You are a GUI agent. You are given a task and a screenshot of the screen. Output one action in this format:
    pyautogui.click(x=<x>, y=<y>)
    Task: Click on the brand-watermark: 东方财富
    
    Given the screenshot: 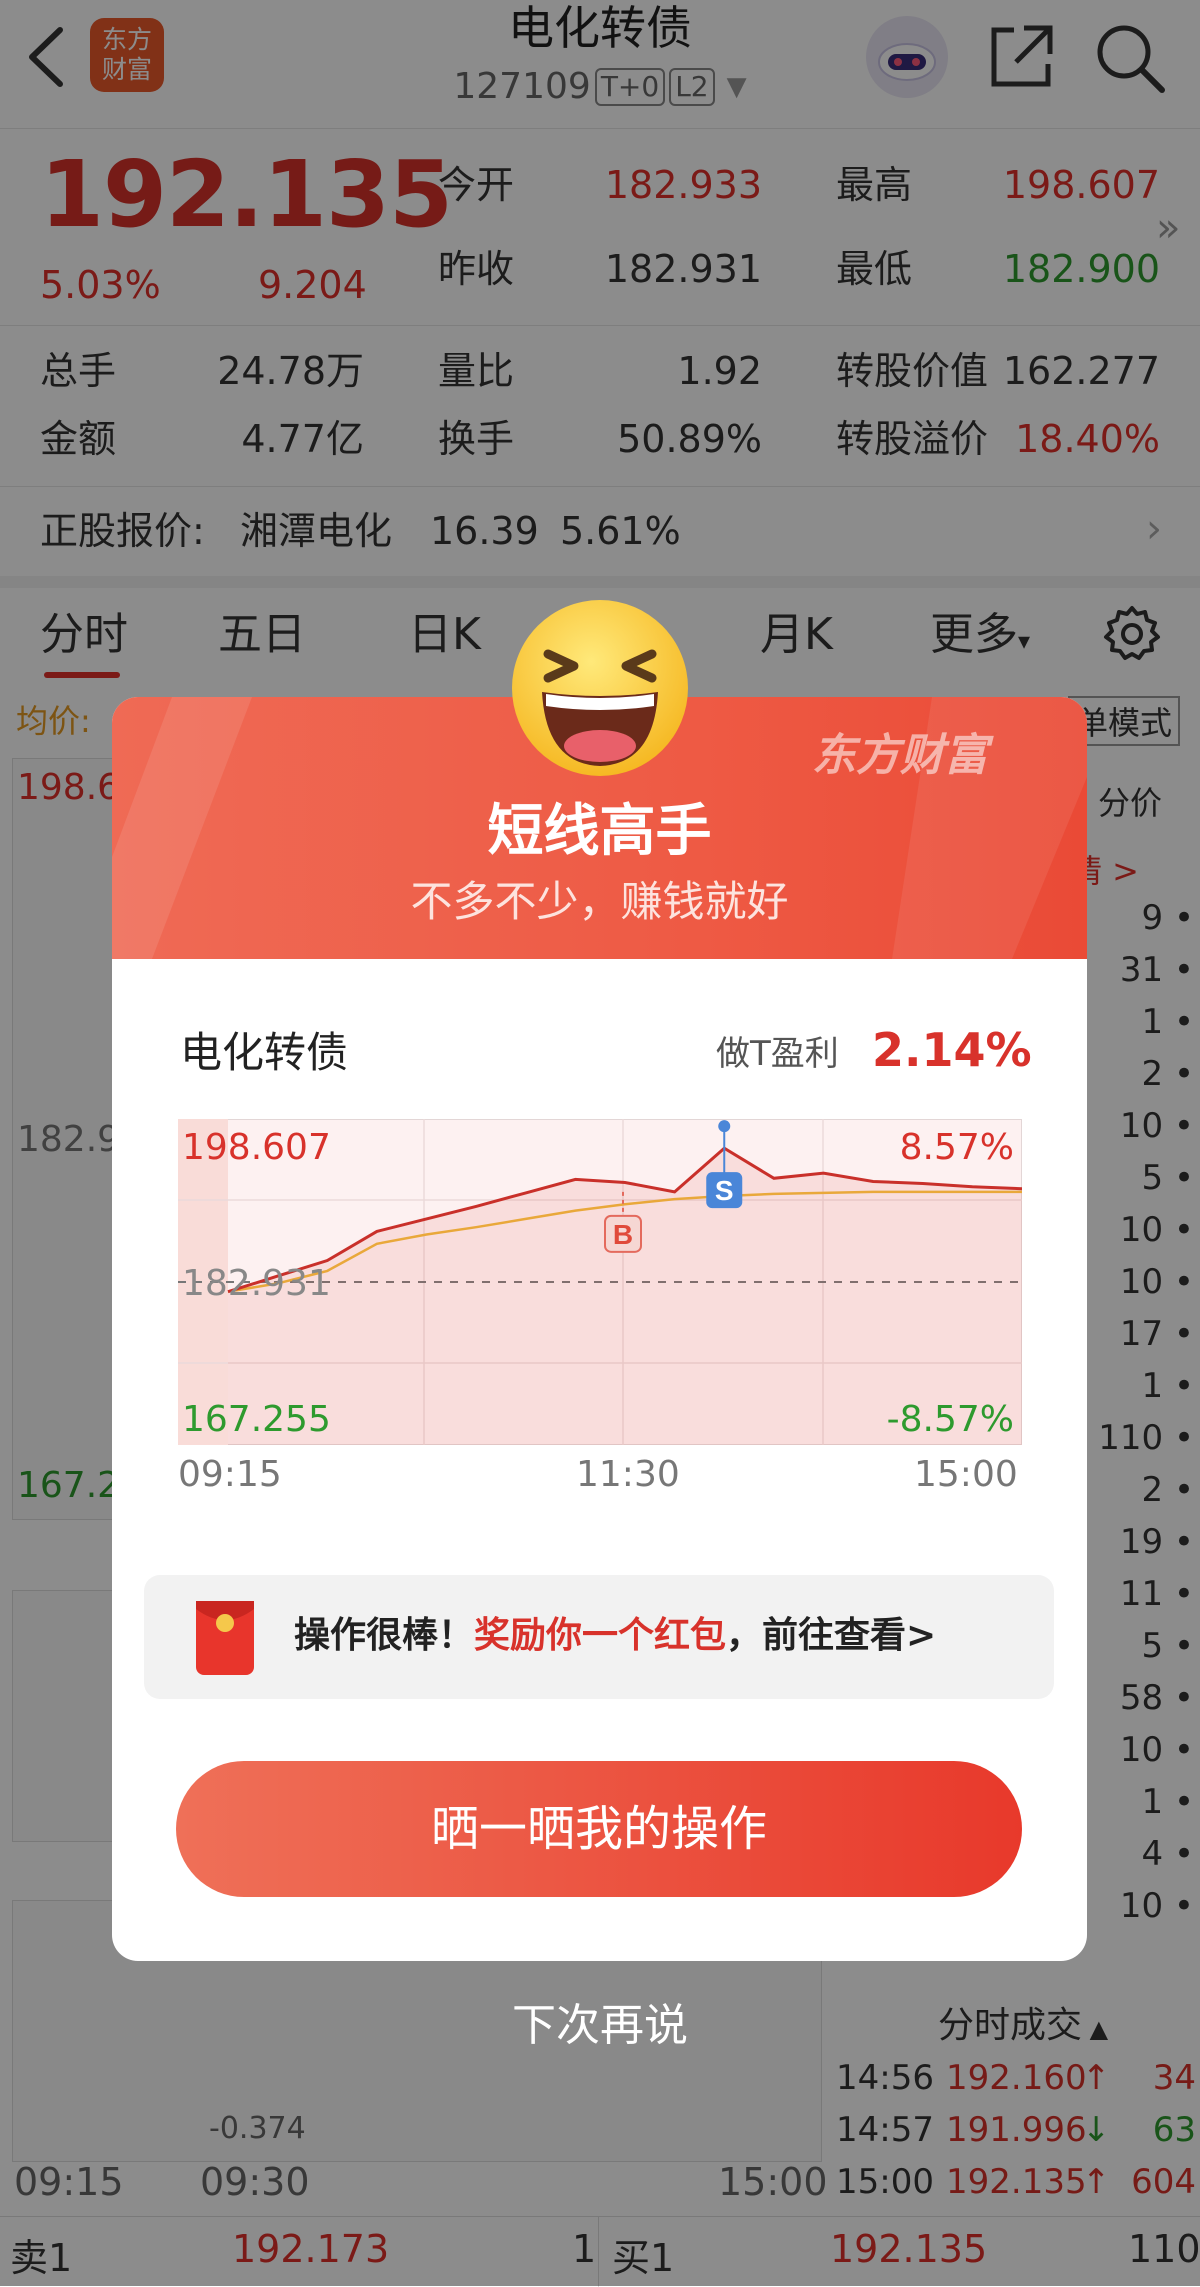 What is the action you would take?
    pyautogui.click(x=900, y=755)
    